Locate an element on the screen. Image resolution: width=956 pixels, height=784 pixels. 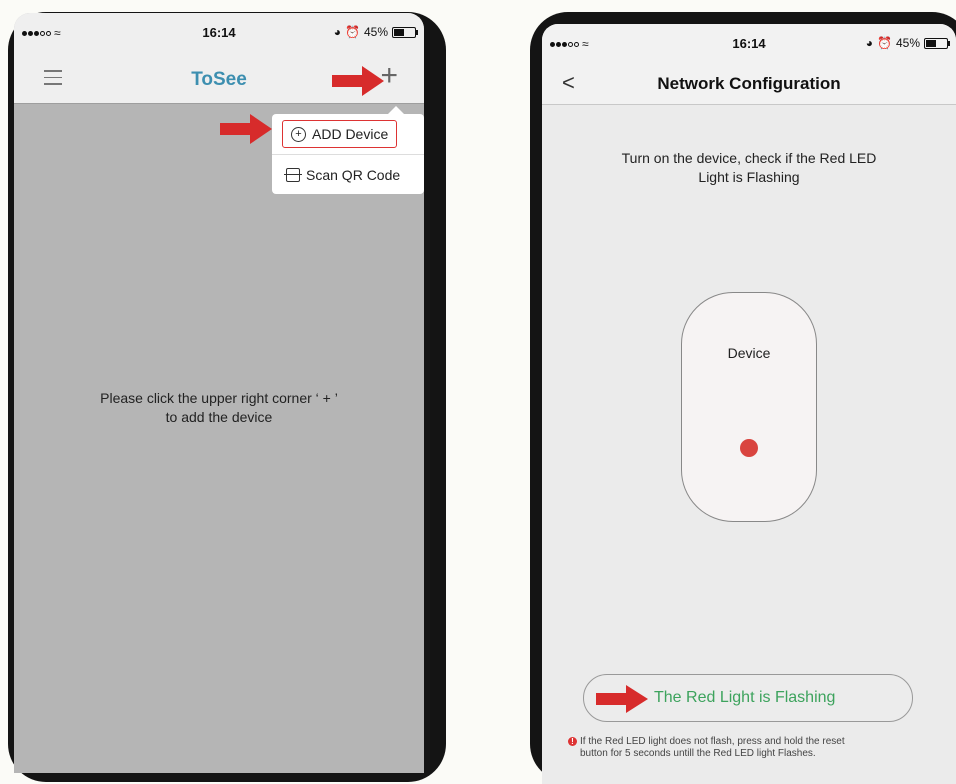
red-led-icon is located at coordinates (749, 448).